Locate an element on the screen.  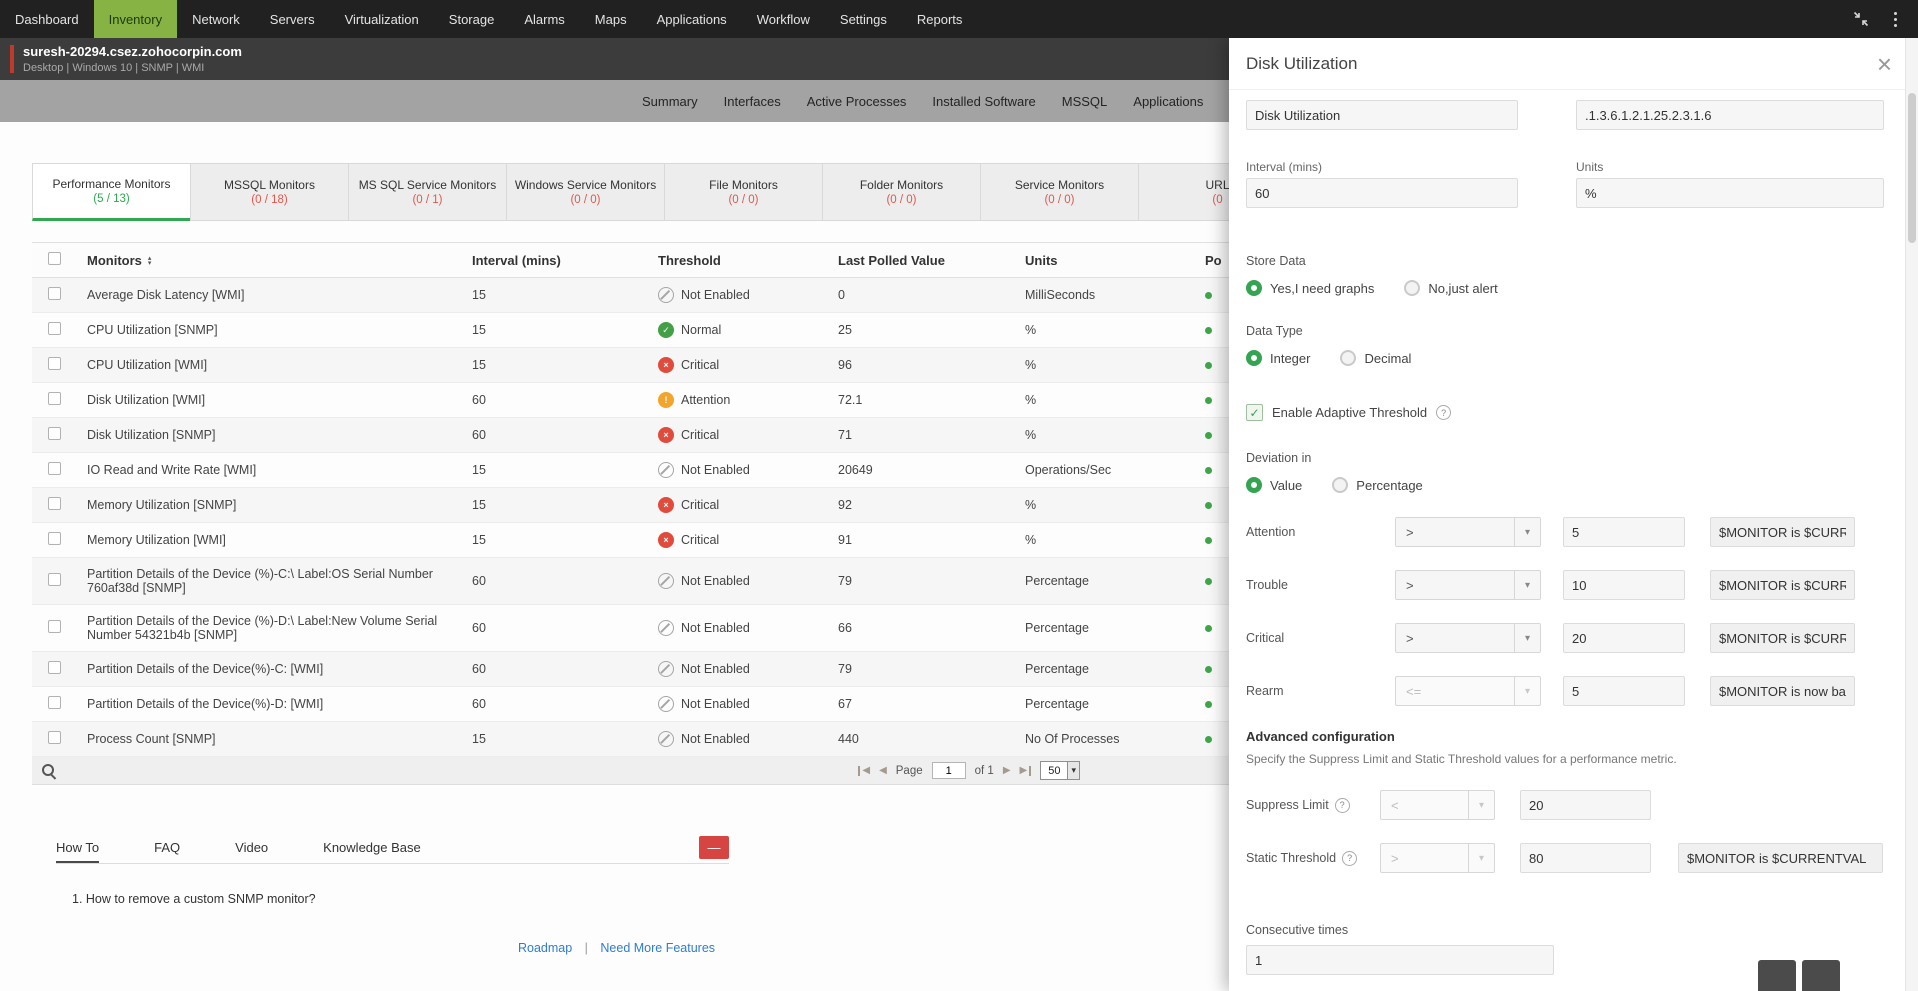
select-all-checkbox is located at coordinates (54, 258).